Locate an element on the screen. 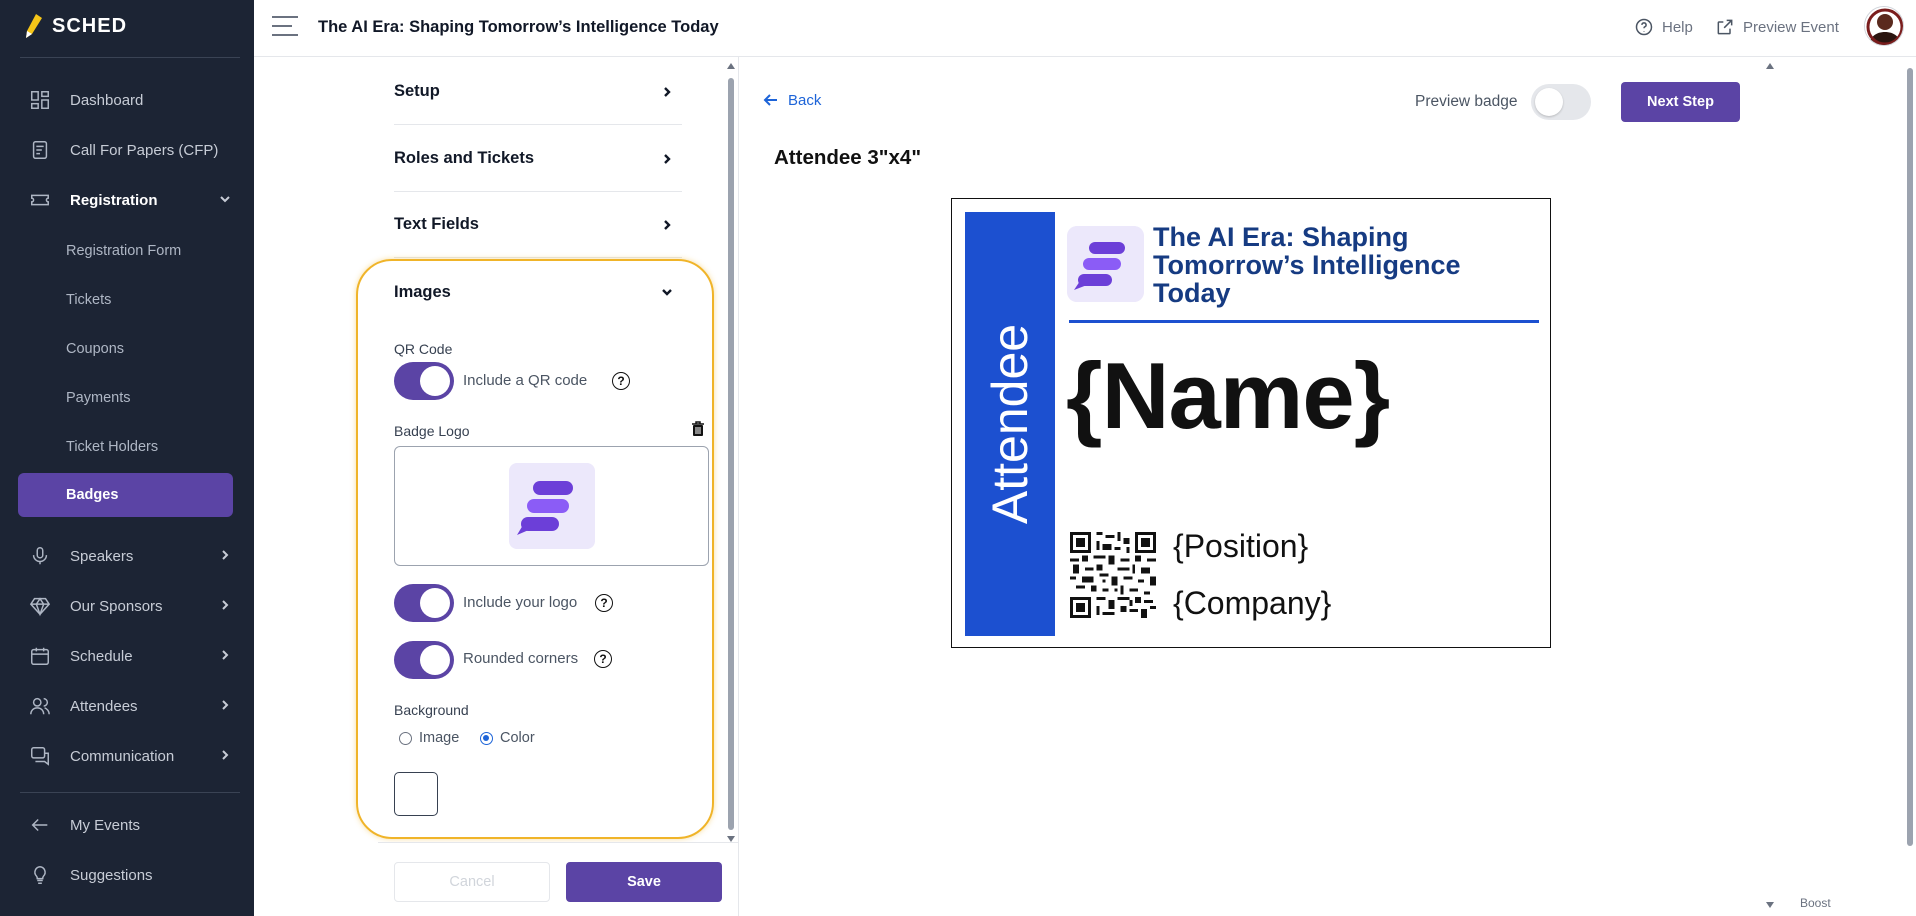  sidebar-item-registration: Registration is located at coordinates (126, 200).